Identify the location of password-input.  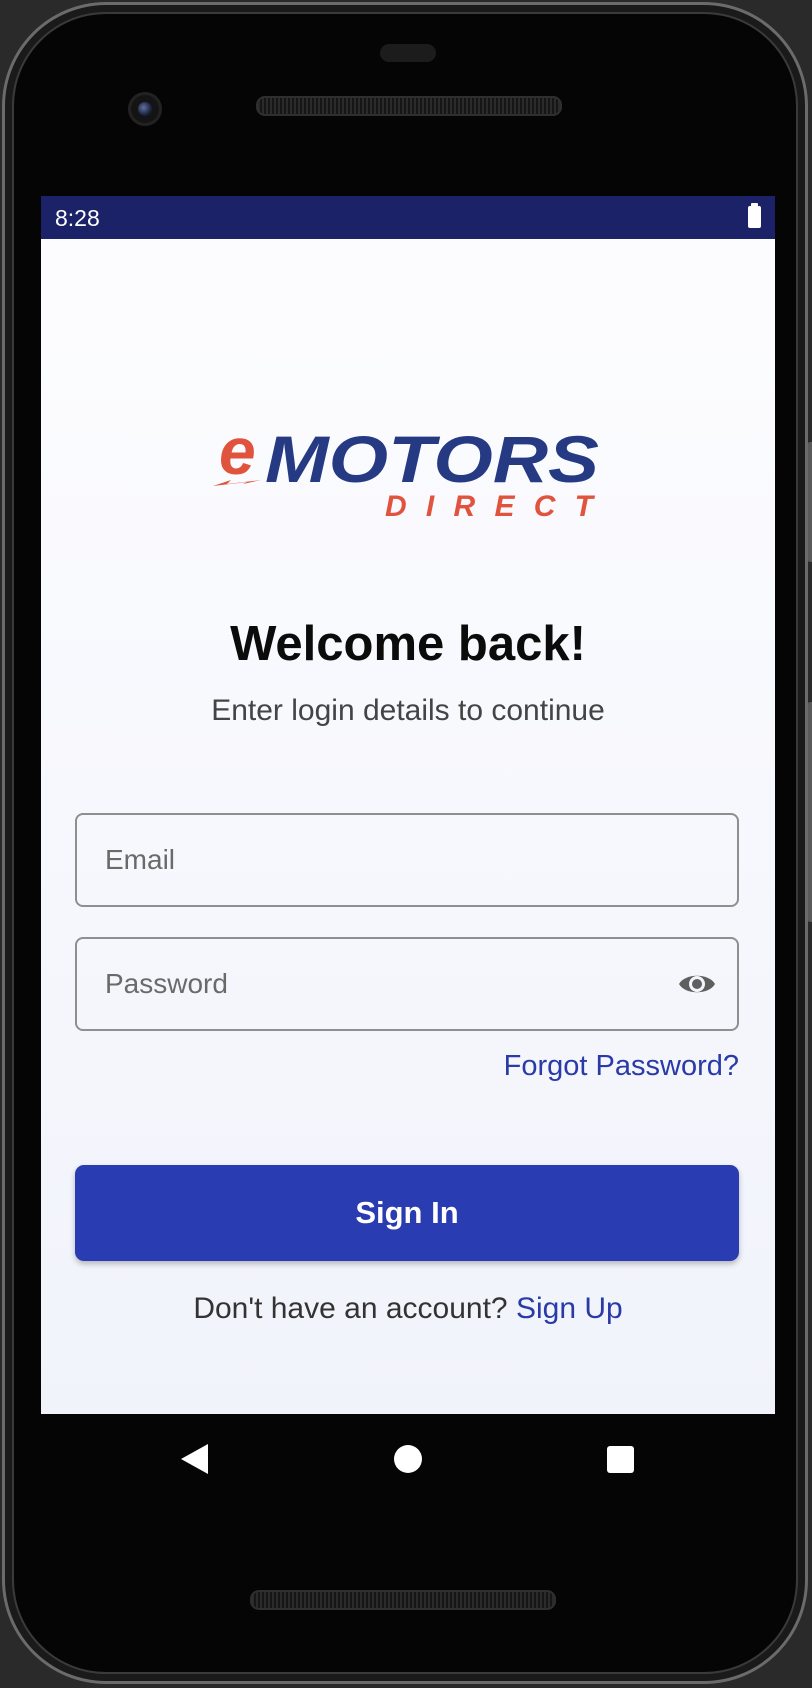
(407, 984).